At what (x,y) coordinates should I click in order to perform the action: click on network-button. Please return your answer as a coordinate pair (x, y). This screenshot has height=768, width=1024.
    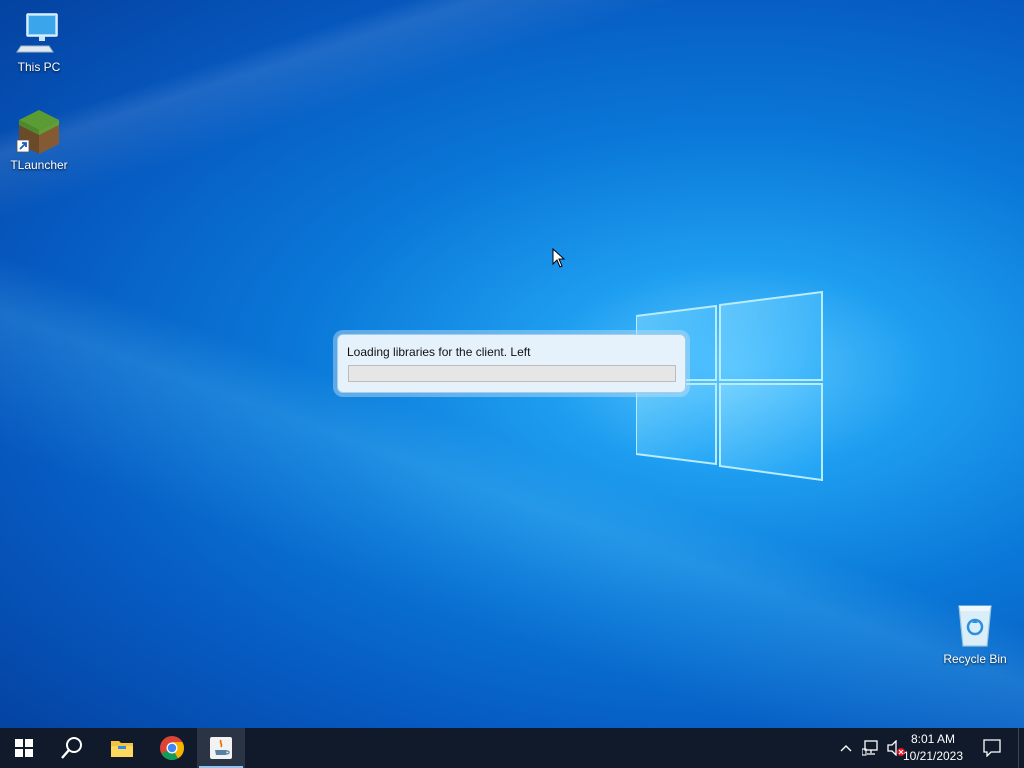
    Looking at the image, I should click on (871, 748).